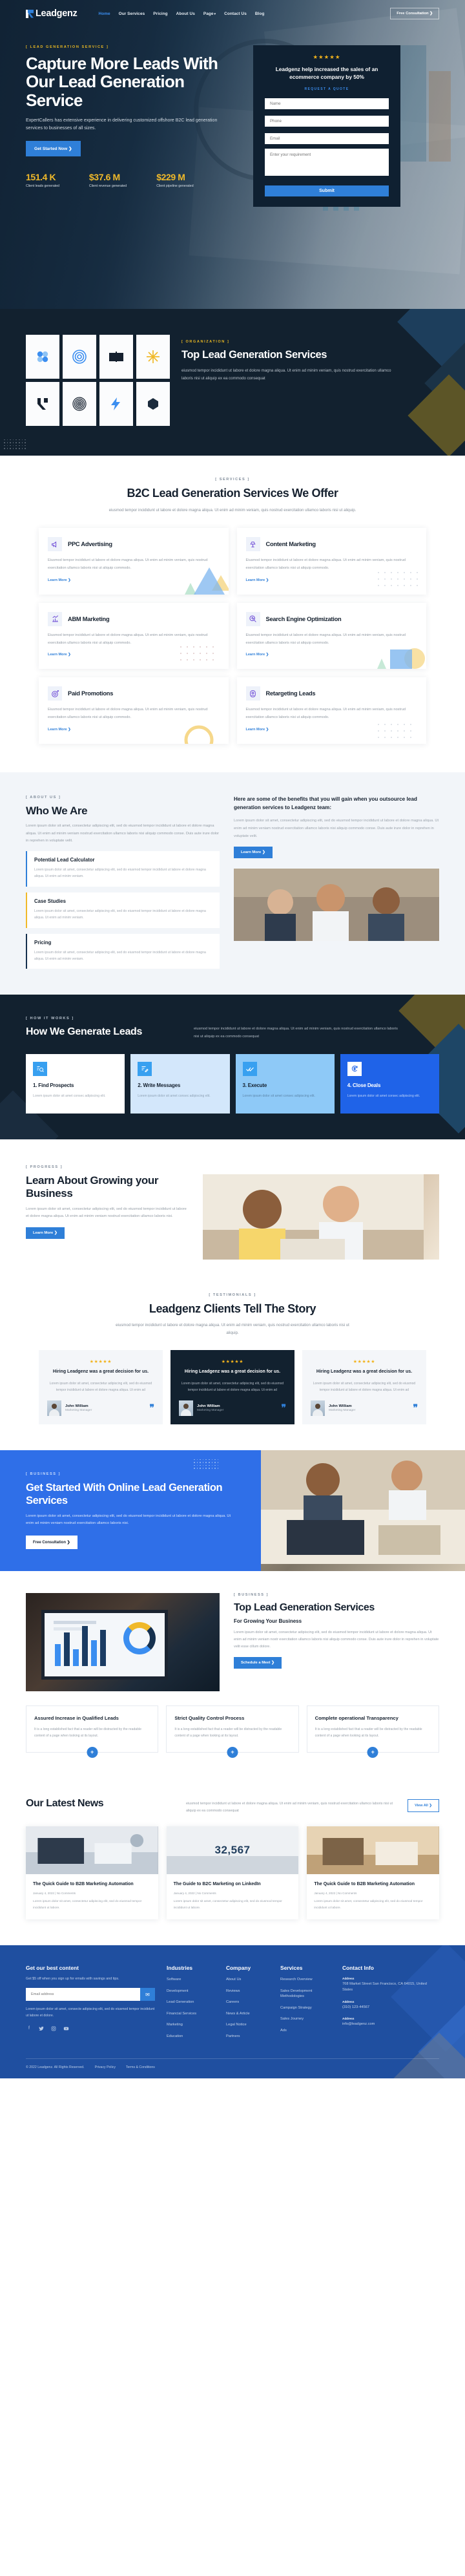 The height and width of the screenshot is (2576, 465). What do you see at coordinates (247, 2002) in the screenshot?
I see `footer-link: Careers` at bounding box center [247, 2002].